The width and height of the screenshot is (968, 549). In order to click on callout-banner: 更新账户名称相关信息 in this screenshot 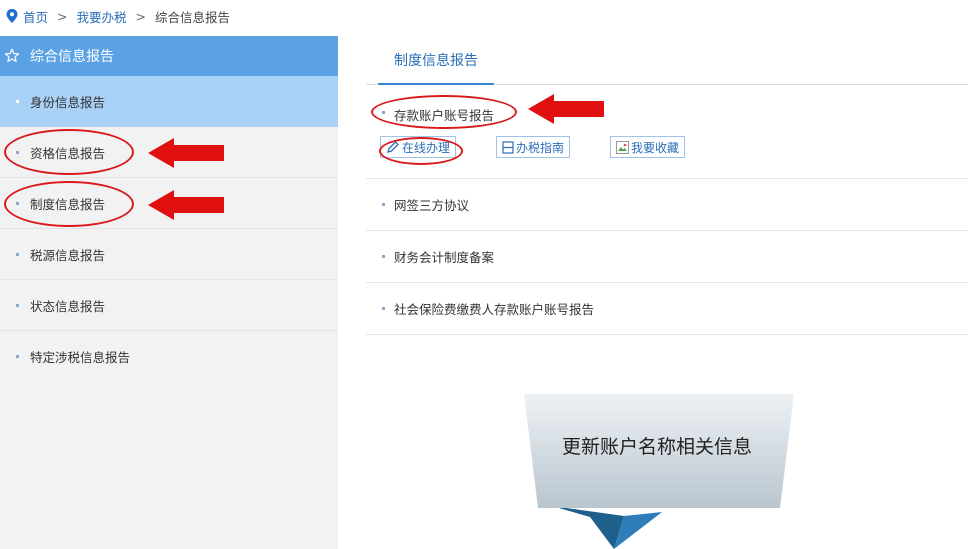, I will do `click(657, 471)`.